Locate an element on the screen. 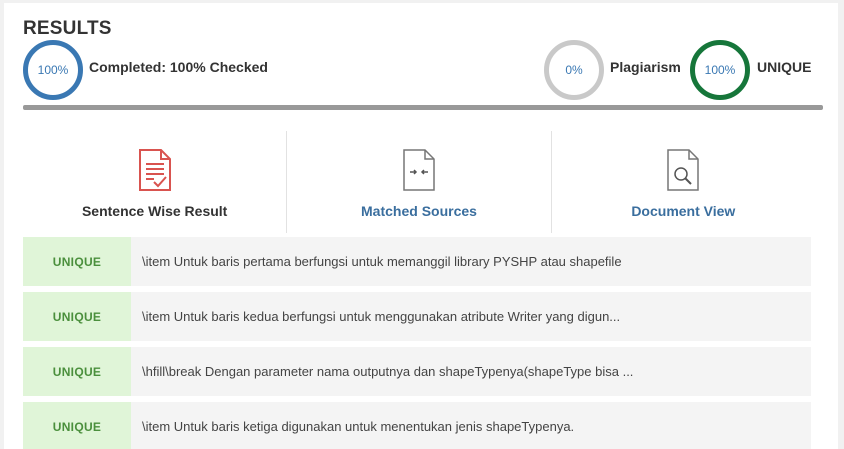 This screenshot has width=844, height=449. tab-document-view-label: Document View is located at coordinates (683, 211).